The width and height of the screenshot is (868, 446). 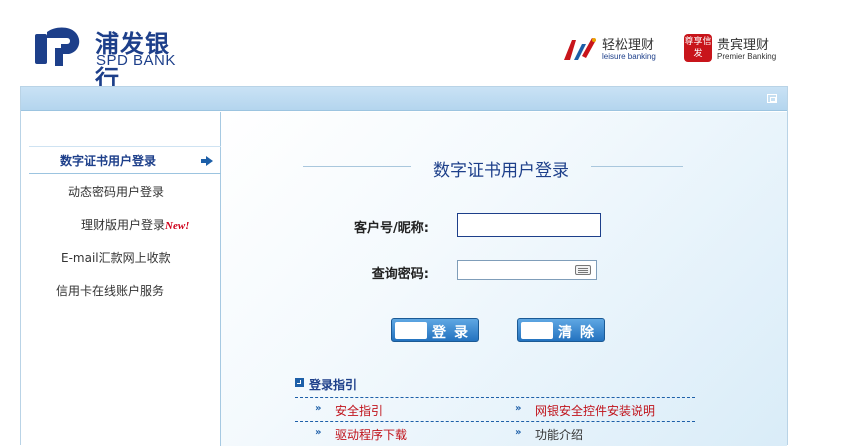 I want to click on page-title: 数字证书用户登录, so click(x=501, y=171).